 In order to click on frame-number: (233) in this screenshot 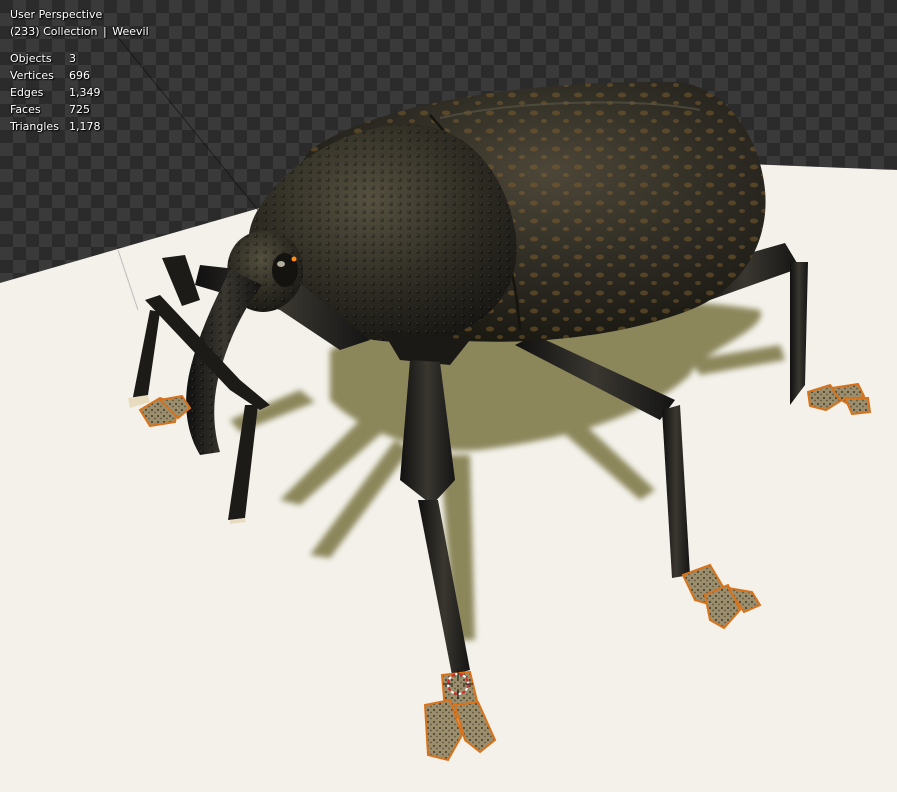, I will do `click(25, 31)`.